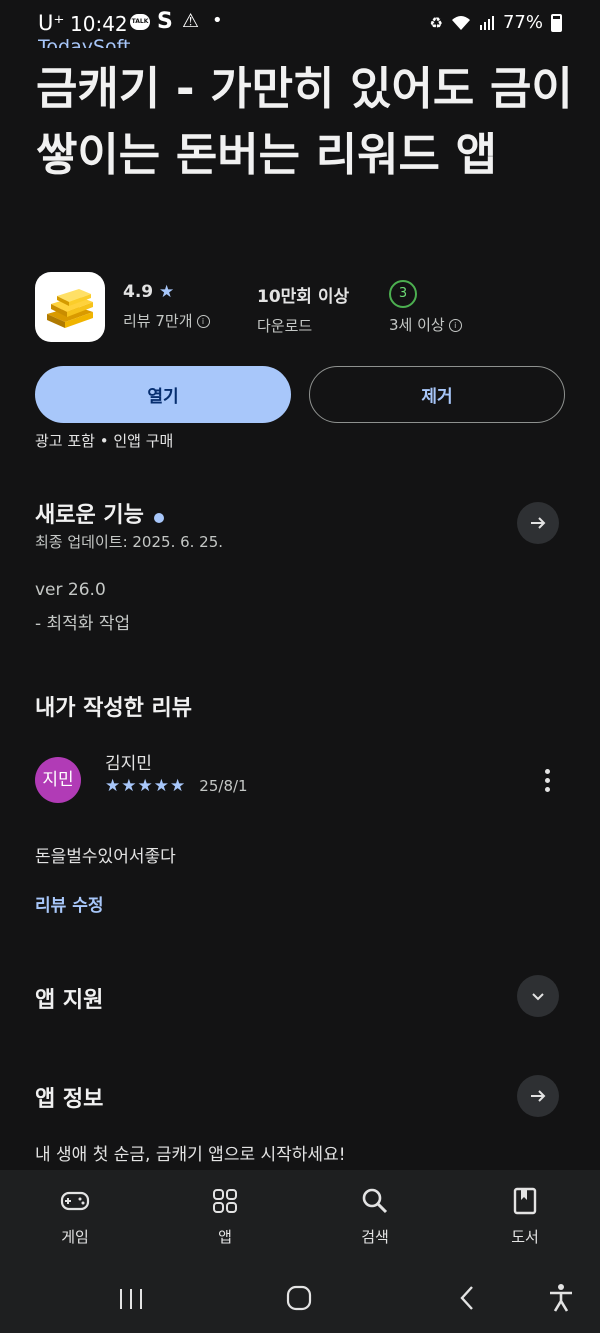  What do you see at coordinates (69, 903) in the screenshot?
I see `edit-review-link: 리뷰 수정` at bounding box center [69, 903].